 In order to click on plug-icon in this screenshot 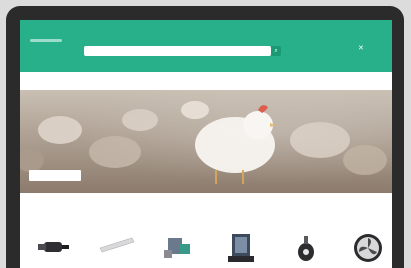, I will do `click(53, 247)`.